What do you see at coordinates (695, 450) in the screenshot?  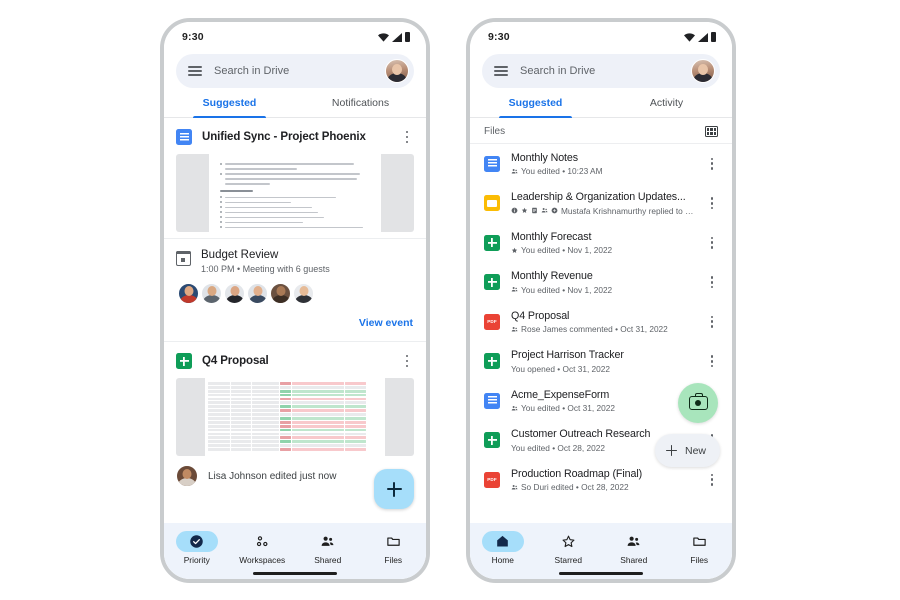 I see `new-button-label: New` at bounding box center [695, 450].